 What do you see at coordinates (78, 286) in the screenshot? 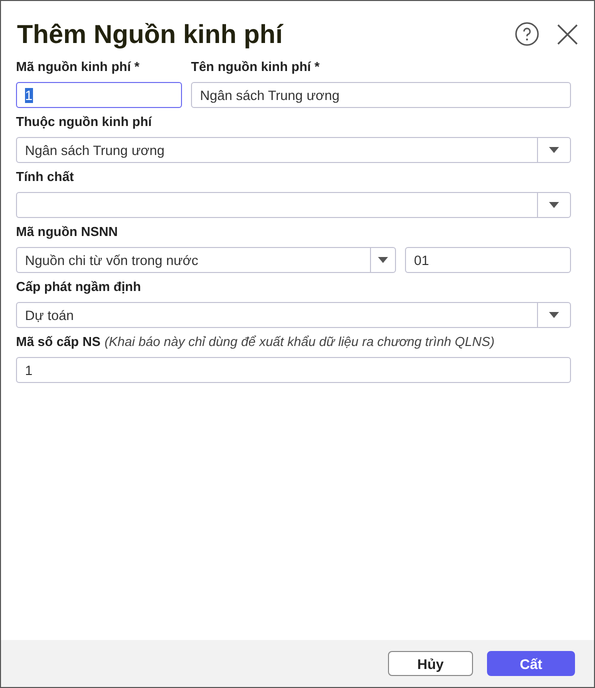
I see `field-label: Cấp phát ngầm định` at bounding box center [78, 286].